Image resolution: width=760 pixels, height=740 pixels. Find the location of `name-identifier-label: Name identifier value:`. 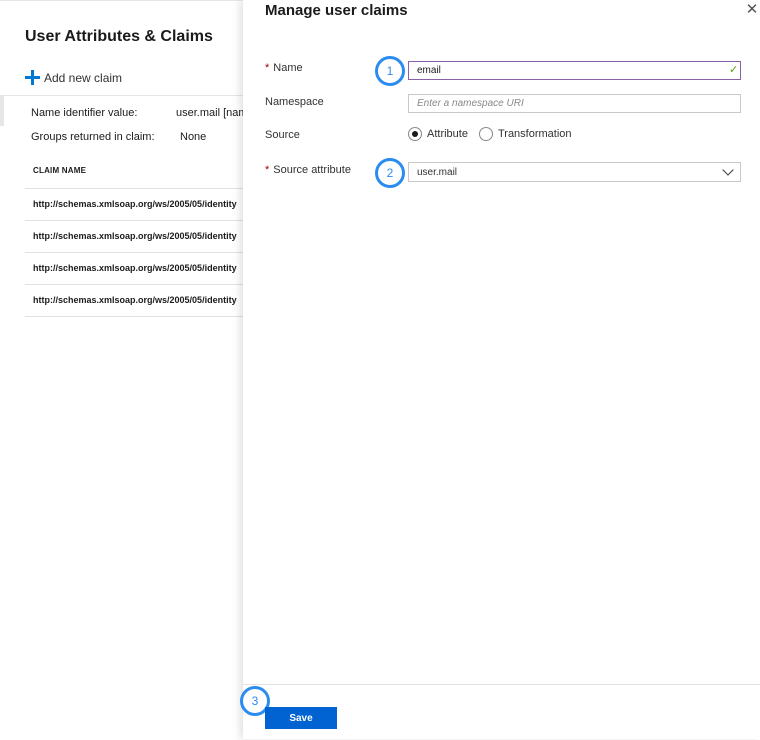

name-identifier-label: Name identifier value: is located at coordinates (84, 113).